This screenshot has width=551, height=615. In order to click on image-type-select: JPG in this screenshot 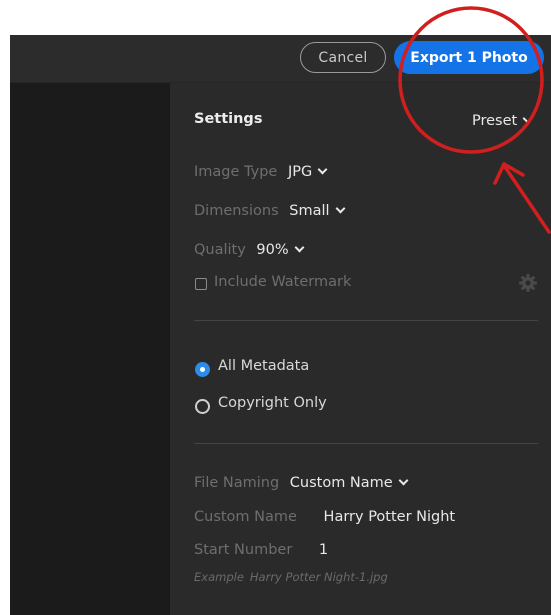, I will do `click(307, 172)`.